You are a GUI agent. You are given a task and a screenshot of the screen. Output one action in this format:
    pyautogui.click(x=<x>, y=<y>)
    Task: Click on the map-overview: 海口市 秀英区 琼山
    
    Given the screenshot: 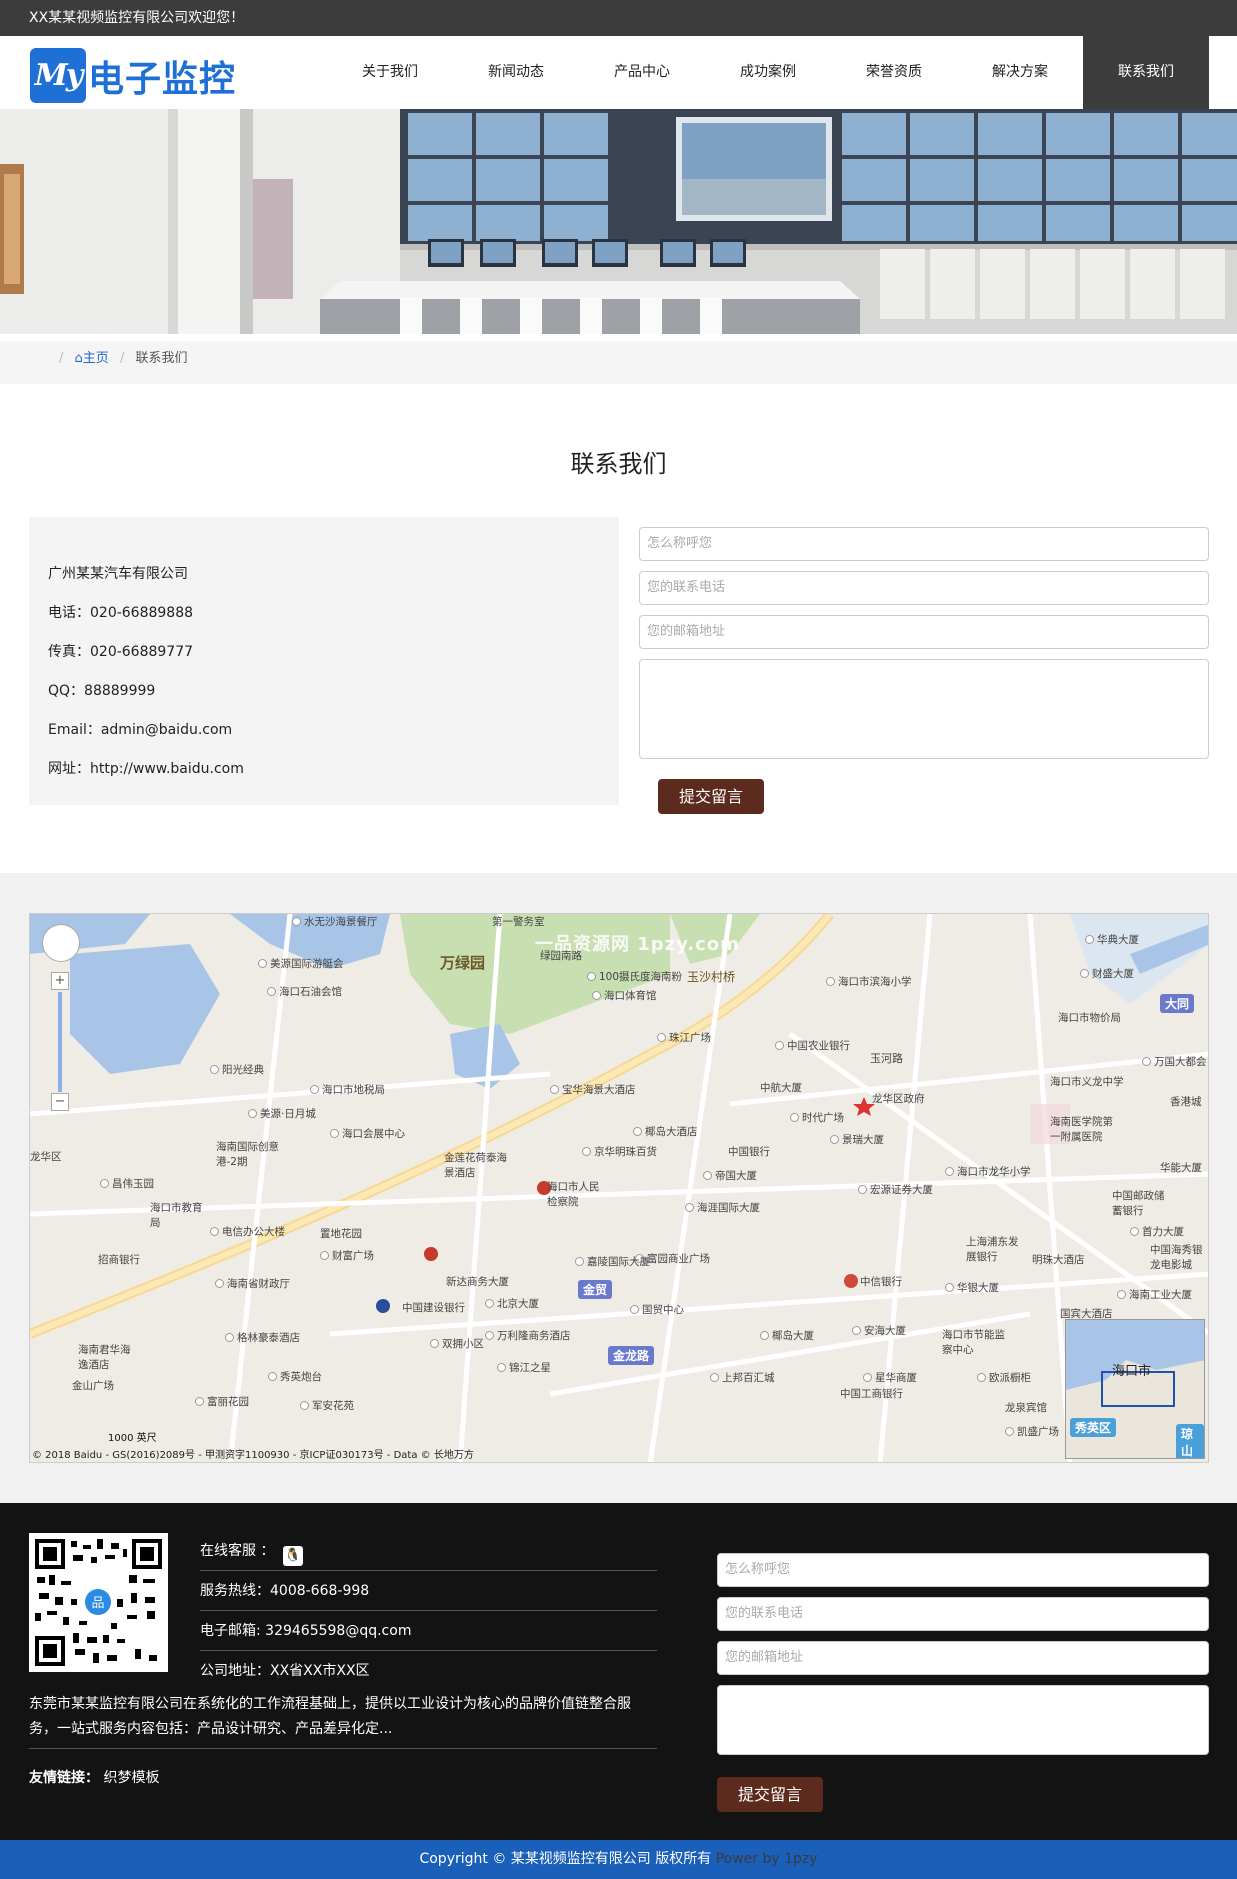 What is the action you would take?
    pyautogui.click(x=1135, y=1389)
    